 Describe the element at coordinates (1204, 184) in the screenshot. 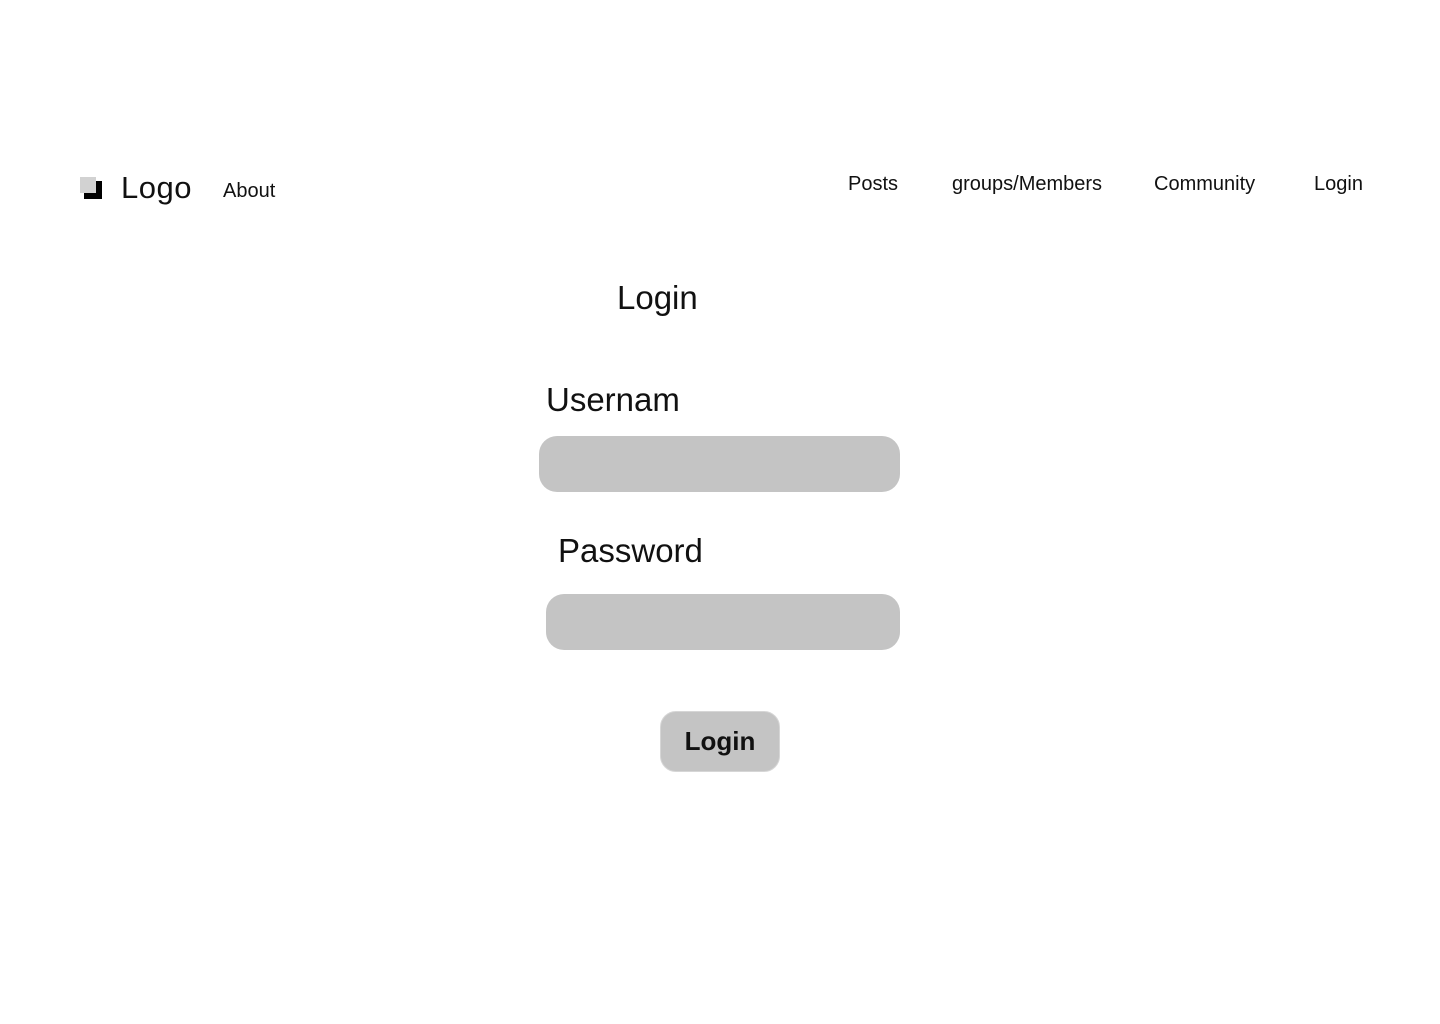

I see `nav-community-link: Community` at that location.